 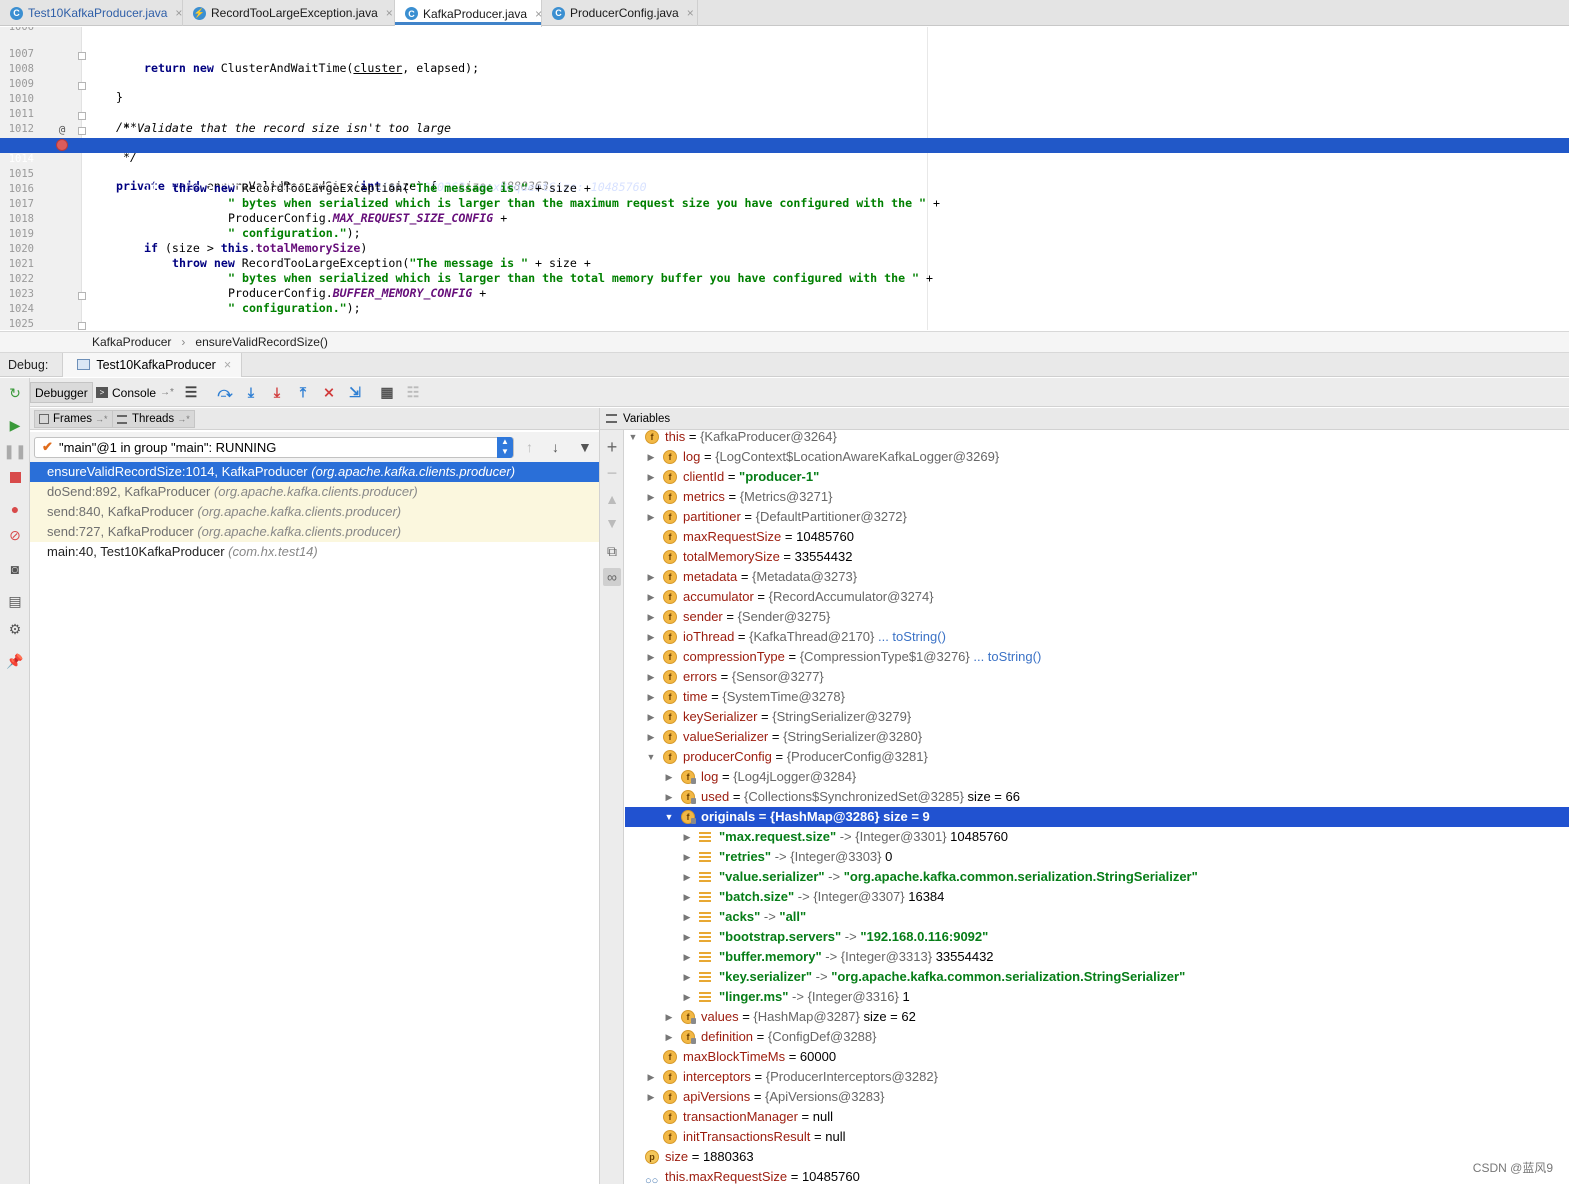 What do you see at coordinates (15, 535) in the screenshot?
I see `mute-breakpoints-icon: ⊘` at bounding box center [15, 535].